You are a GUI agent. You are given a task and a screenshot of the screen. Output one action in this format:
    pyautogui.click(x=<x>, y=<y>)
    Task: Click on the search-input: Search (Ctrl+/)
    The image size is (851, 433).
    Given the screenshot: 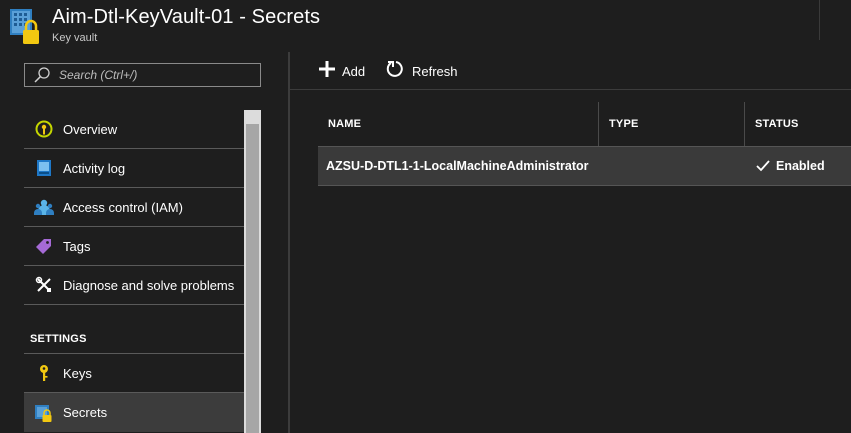 What is the action you would take?
    pyautogui.click(x=142, y=75)
    